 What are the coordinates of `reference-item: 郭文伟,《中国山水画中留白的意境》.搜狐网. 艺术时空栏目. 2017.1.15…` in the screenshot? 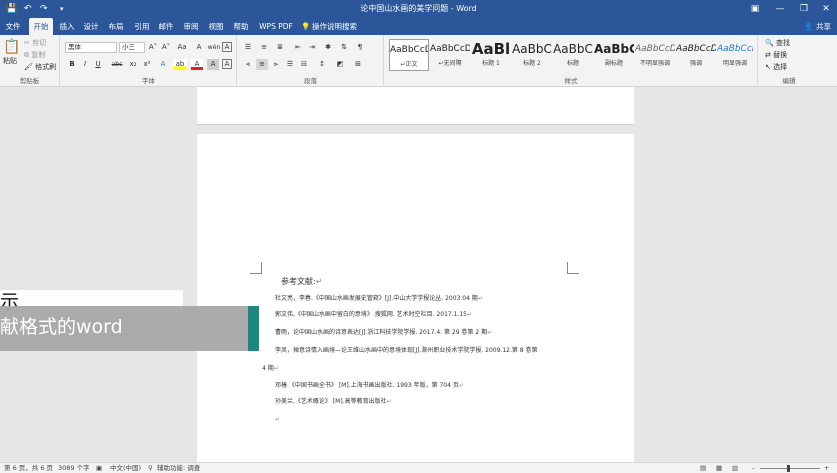 It's located at (373, 315).